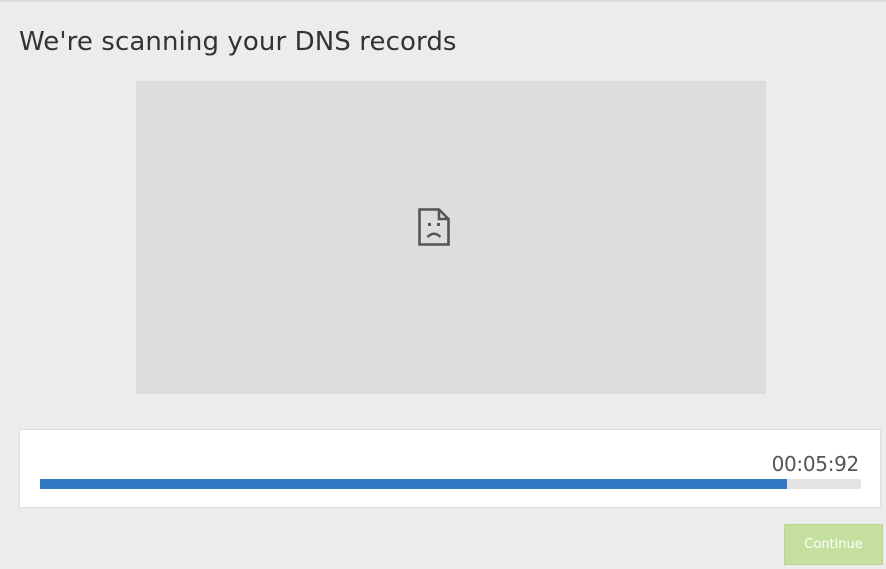 This screenshot has width=886, height=569. What do you see at coordinates (238, 42) in the screenshot?
I see `page-title: We're scanning your DNS records` at bounding box center [238, 42].